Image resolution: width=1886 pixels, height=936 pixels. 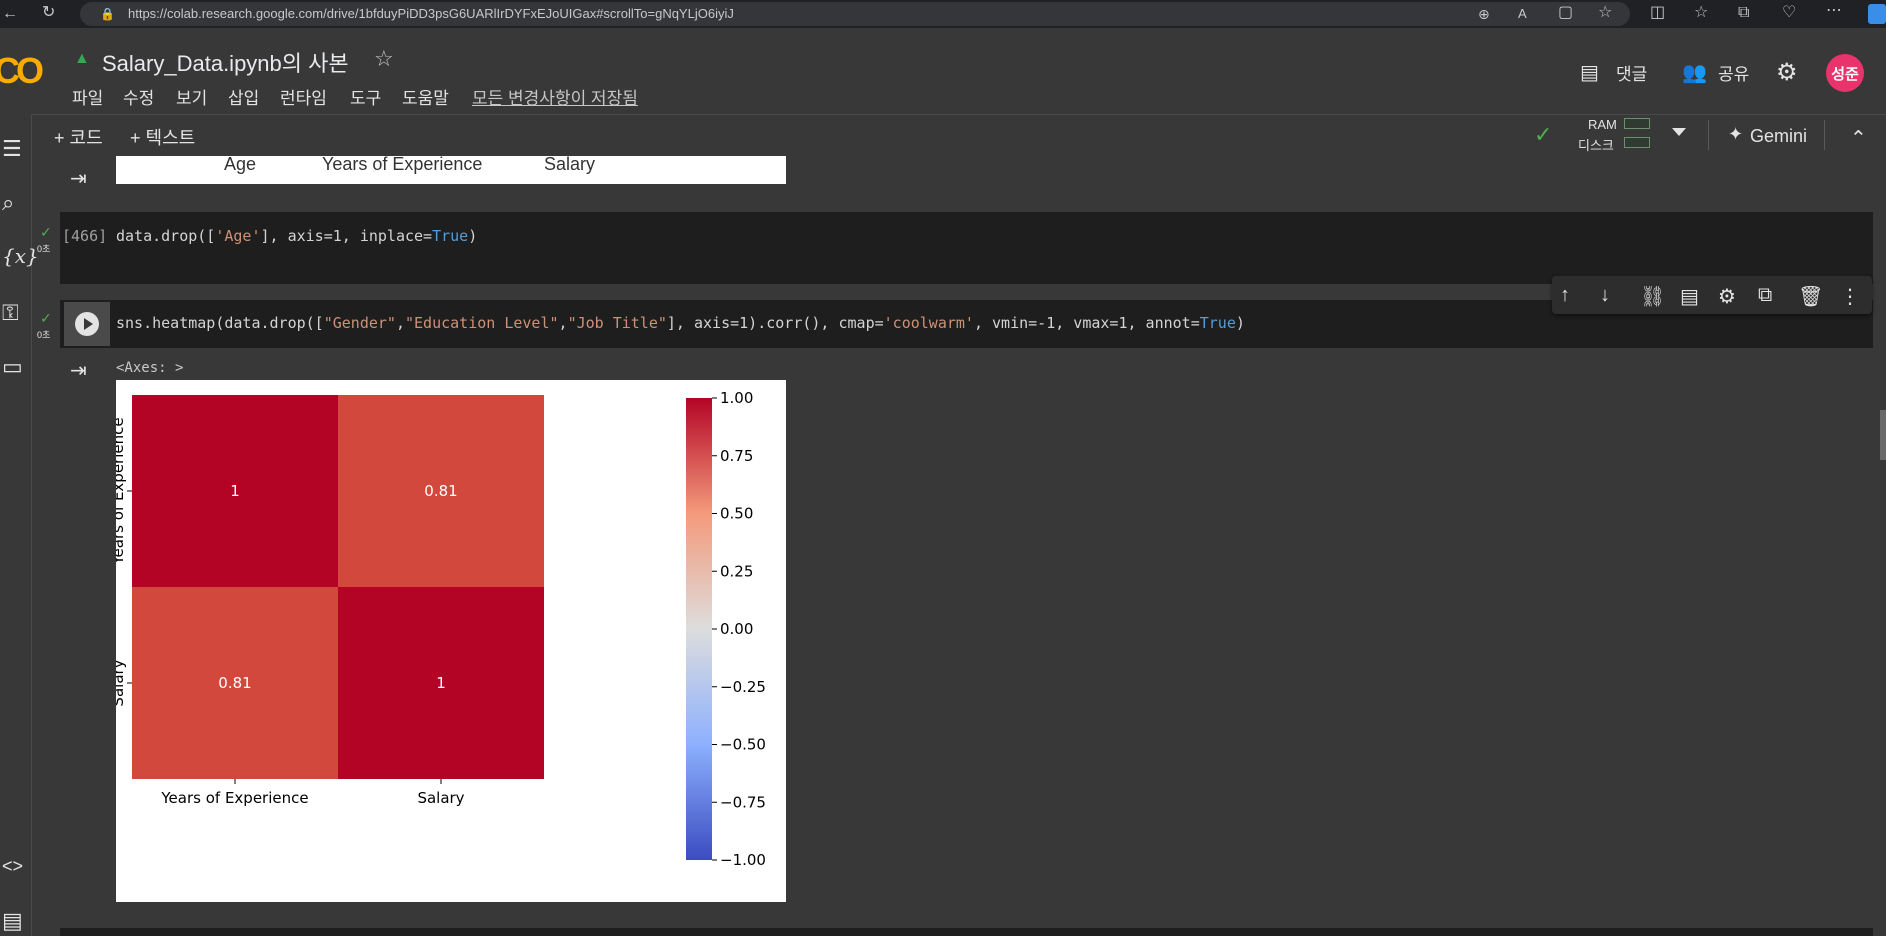 What do you see at coordinates (1631, 72) in the screenshot?
I see `comment-button: 댓글` at bounding box center [1631, 72].